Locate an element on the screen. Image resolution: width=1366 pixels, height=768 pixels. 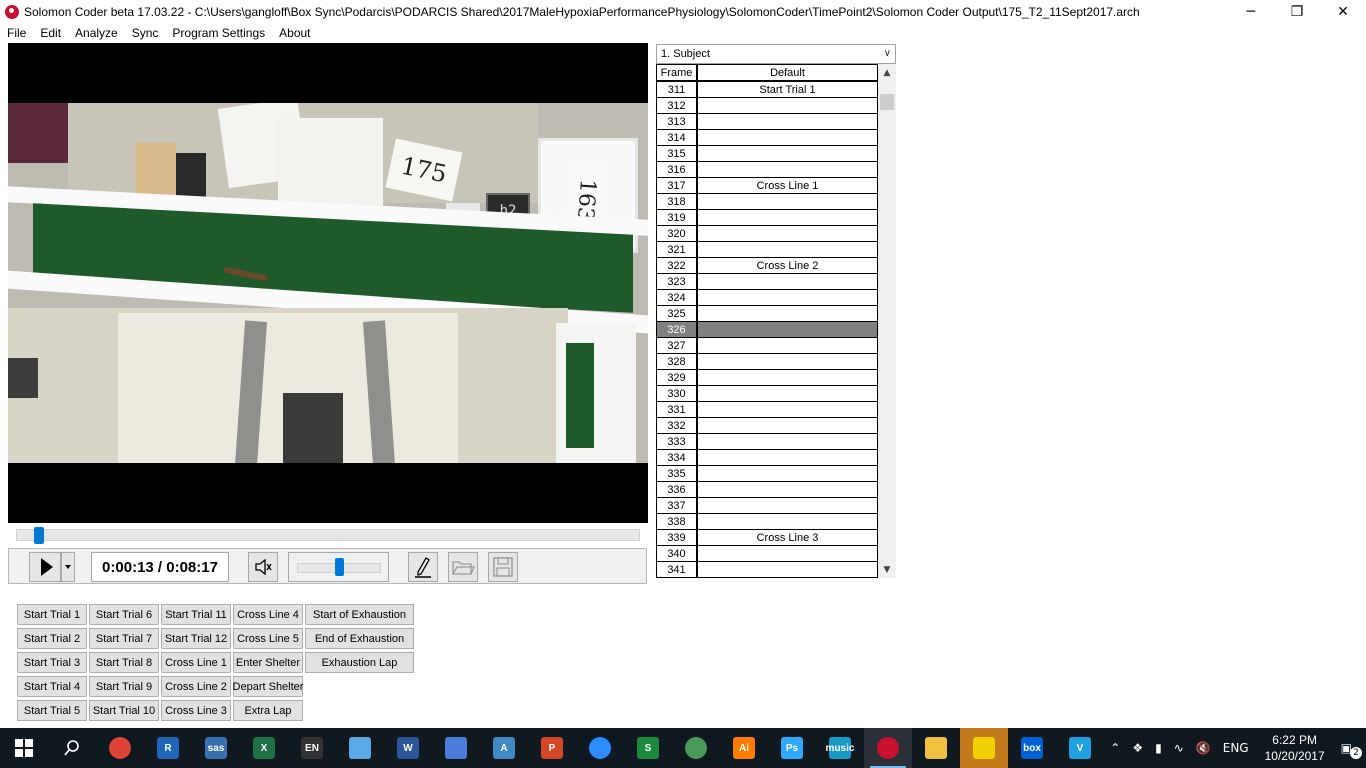
solomon-coder-taskbar-icon is located at coordinates (888, 748).